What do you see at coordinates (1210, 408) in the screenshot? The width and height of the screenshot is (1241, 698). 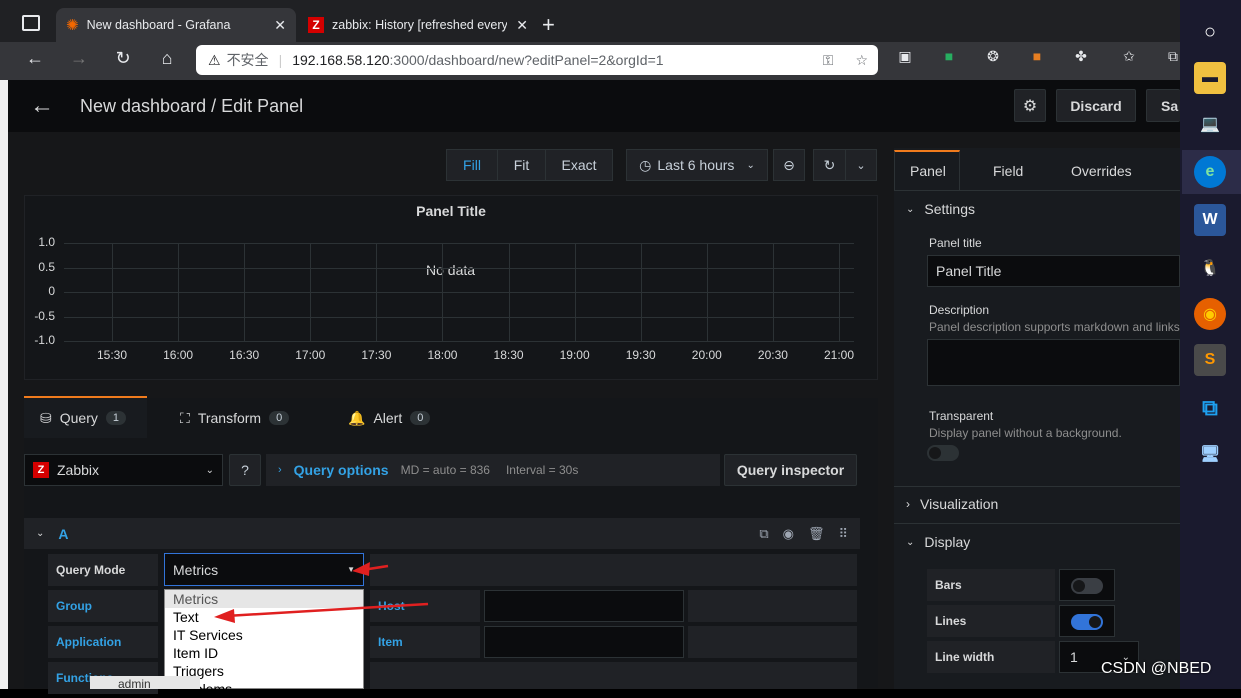 I see `vmware-icon: ⧉` at bounding box center [1210, 408].